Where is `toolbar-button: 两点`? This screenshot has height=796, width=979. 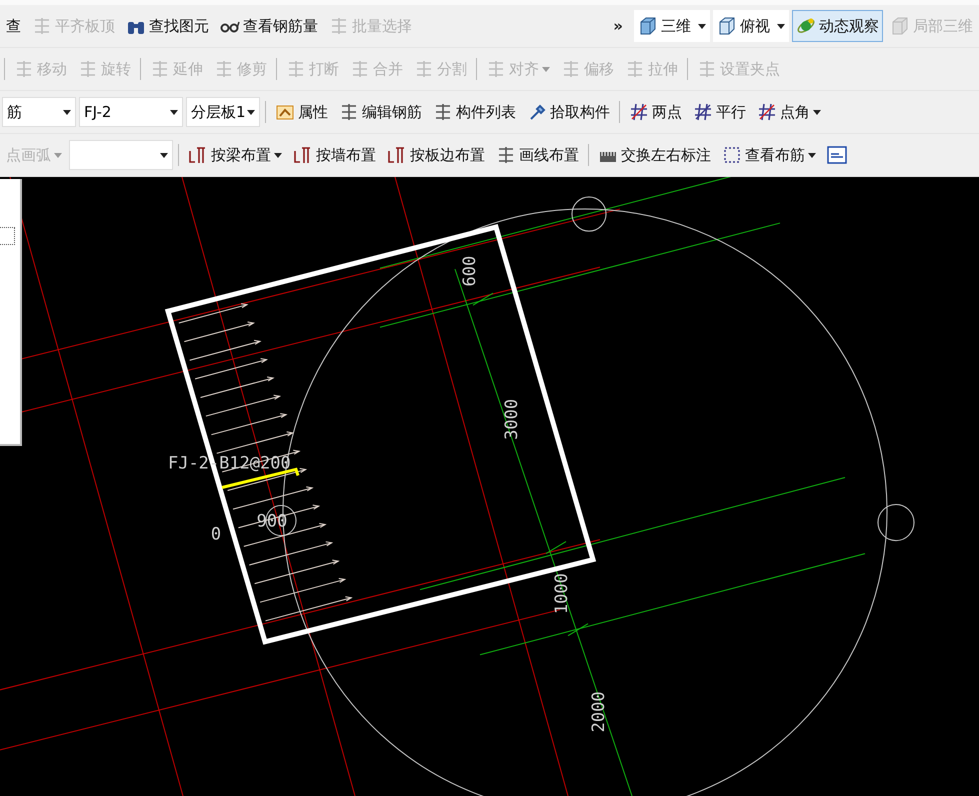
toolbar-button: 两点 is located at coordinates (655, 112).